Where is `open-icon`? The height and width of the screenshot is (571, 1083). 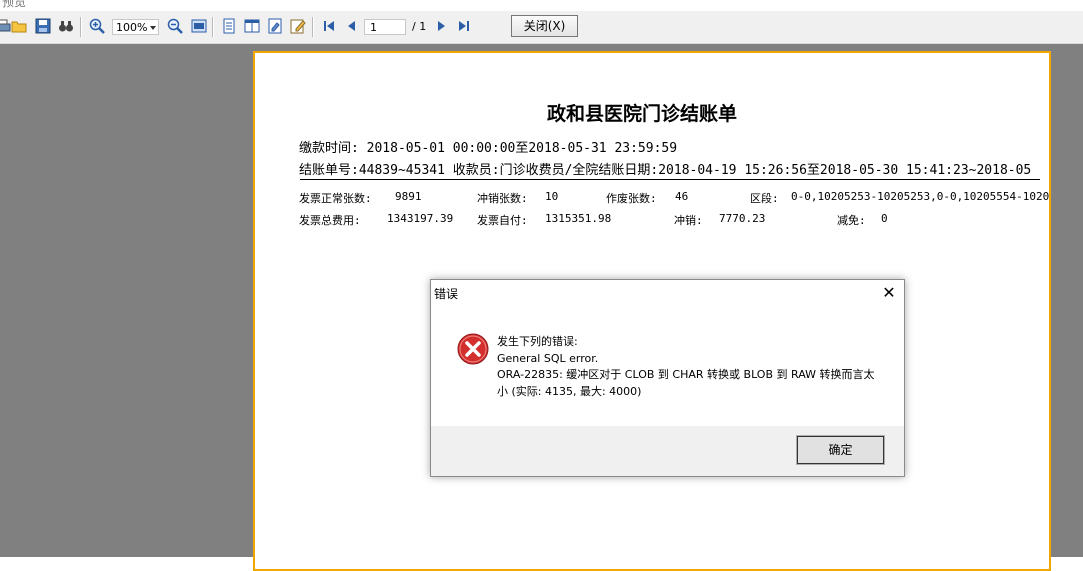
open-icon is located at coordinates (19, 26).